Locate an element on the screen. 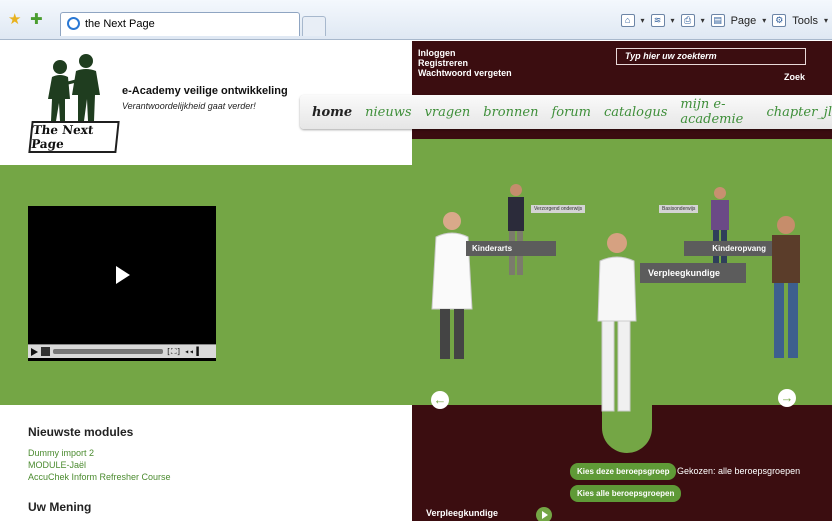  play-circle-icon is located at coordinates (544, 514).